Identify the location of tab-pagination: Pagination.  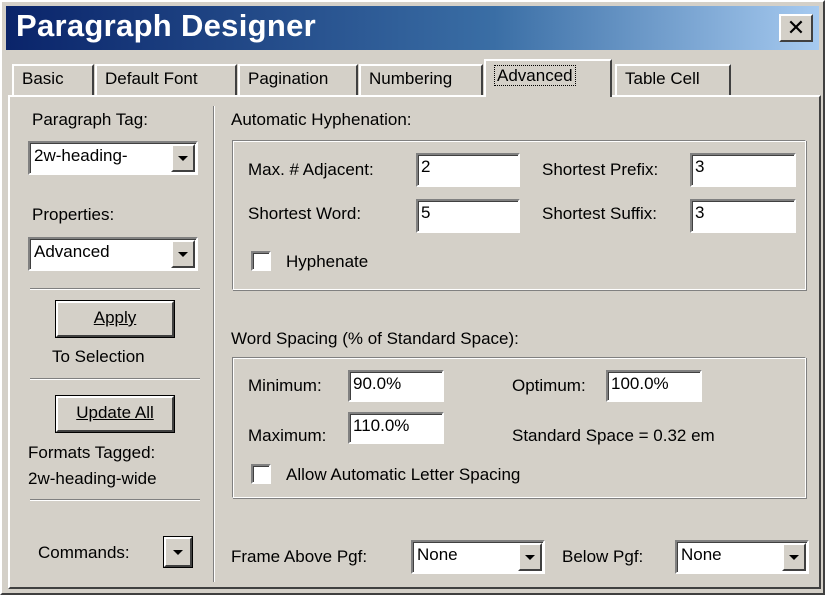
(298, 80).